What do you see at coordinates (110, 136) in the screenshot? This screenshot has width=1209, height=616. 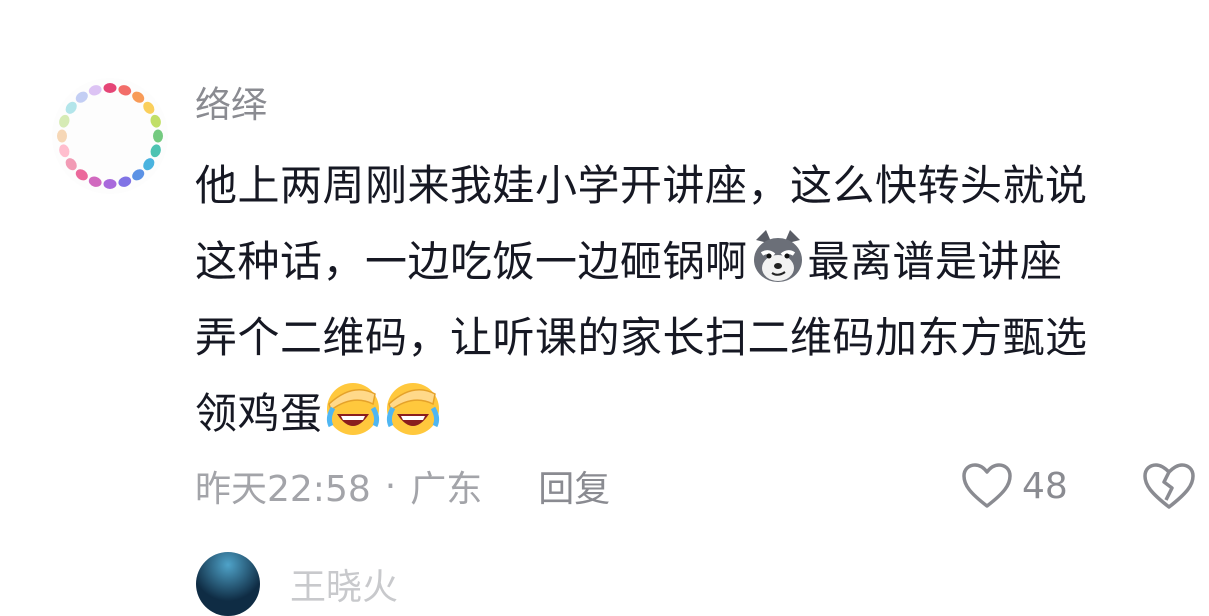 I see `user-avatar` at bounding box center [110, 136].